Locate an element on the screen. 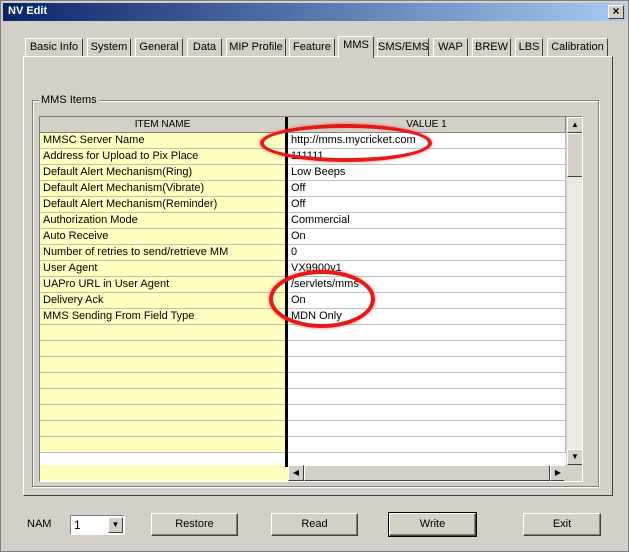 Image resolution: width=629 pixels, height=552 pixels. table-row: Authorization Mode Commercial is located at coordinates (303, 221).